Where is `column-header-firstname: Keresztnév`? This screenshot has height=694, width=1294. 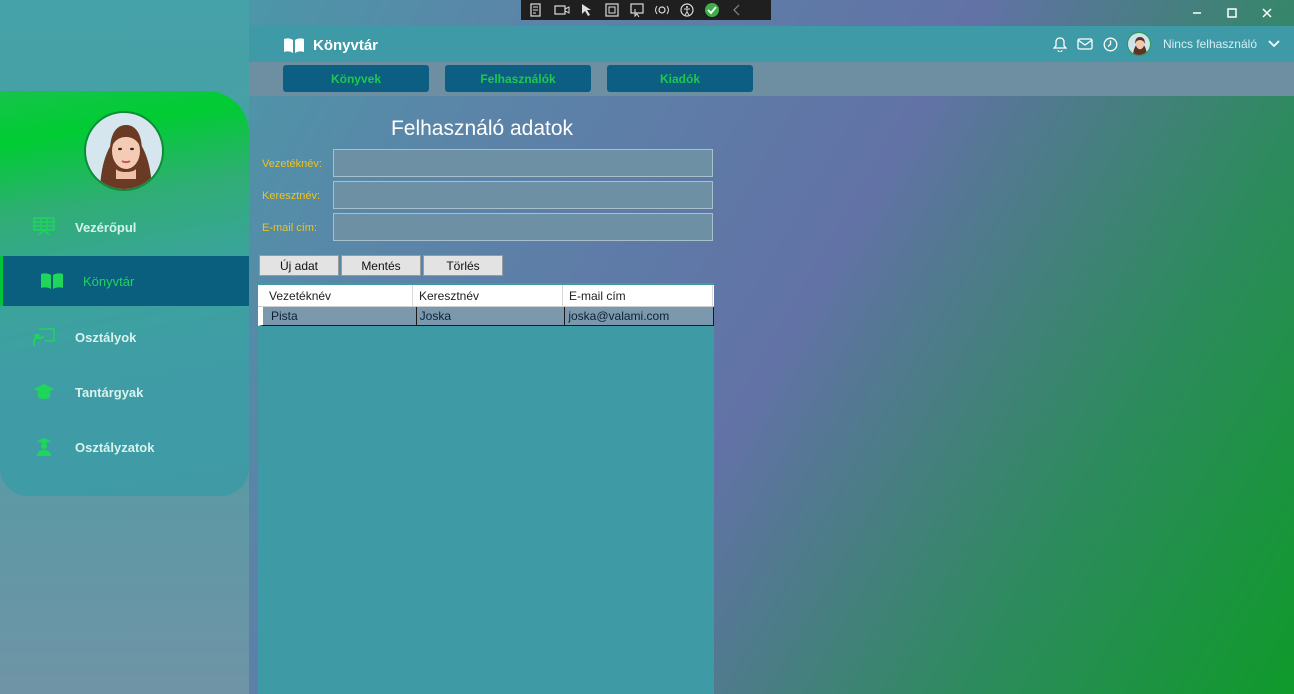 column-header-firstname: Keresztnév is located at coordinates (488, 295).